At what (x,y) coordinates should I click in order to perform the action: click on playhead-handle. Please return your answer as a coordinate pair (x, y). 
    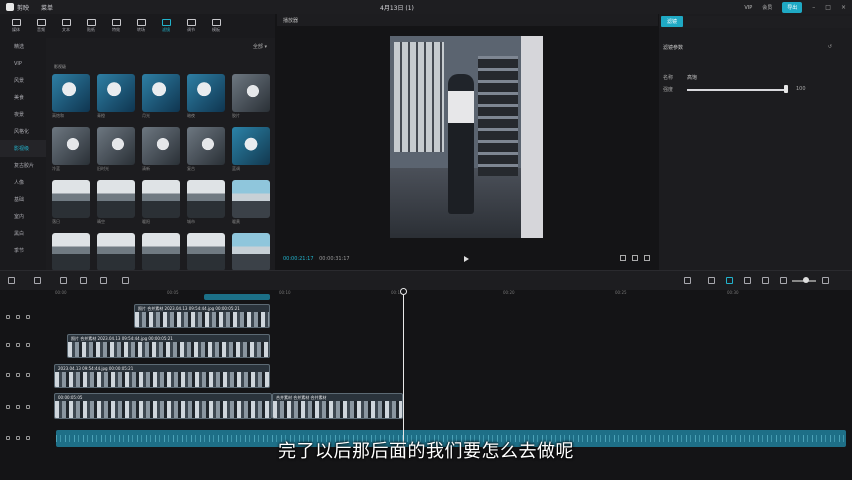
    Looking at the image, I should click on (403, 291).